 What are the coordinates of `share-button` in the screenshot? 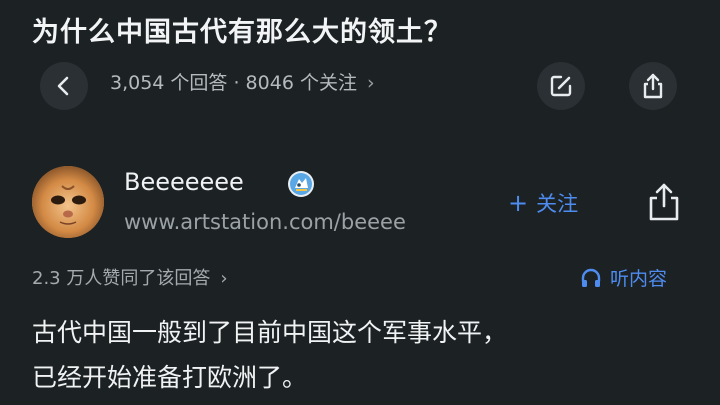 It's located at (653, 86).